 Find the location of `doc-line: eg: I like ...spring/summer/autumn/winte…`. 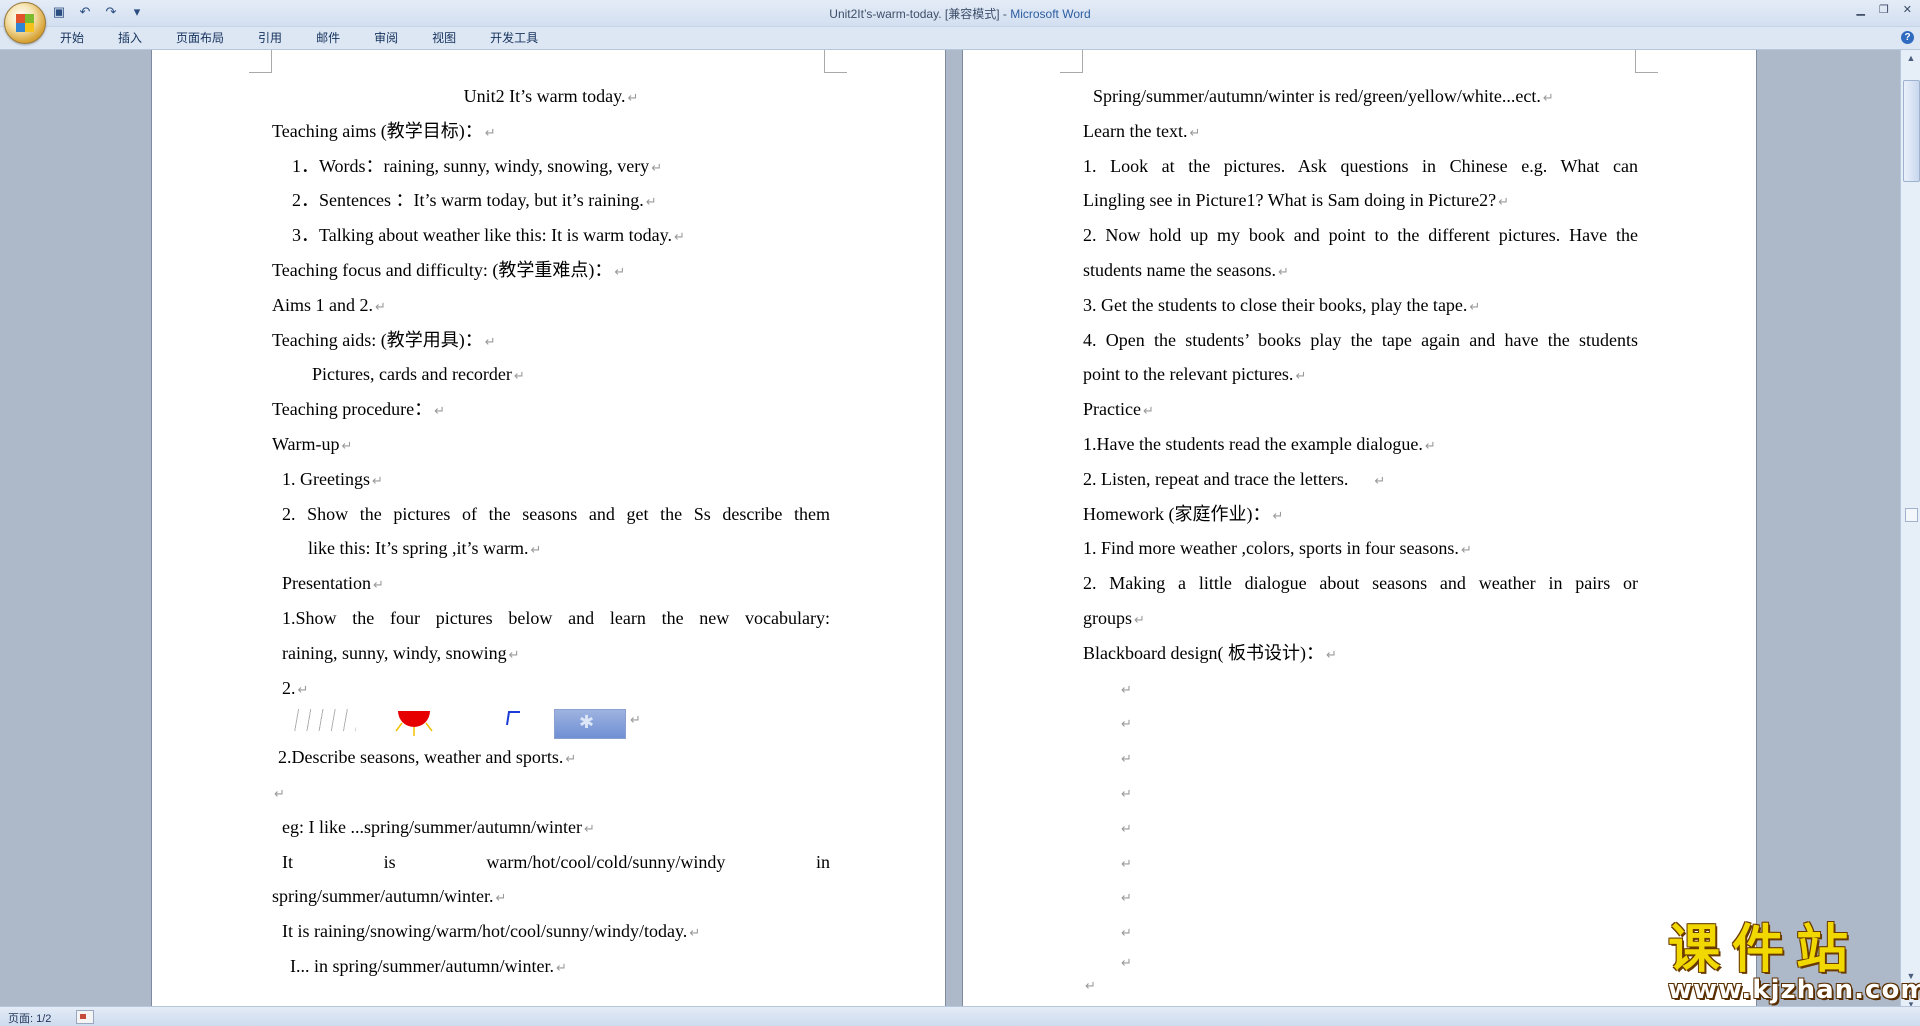

doc-line: eg: I like ...spring/summer/autumn/winte… is located at coordinates (438, 826).